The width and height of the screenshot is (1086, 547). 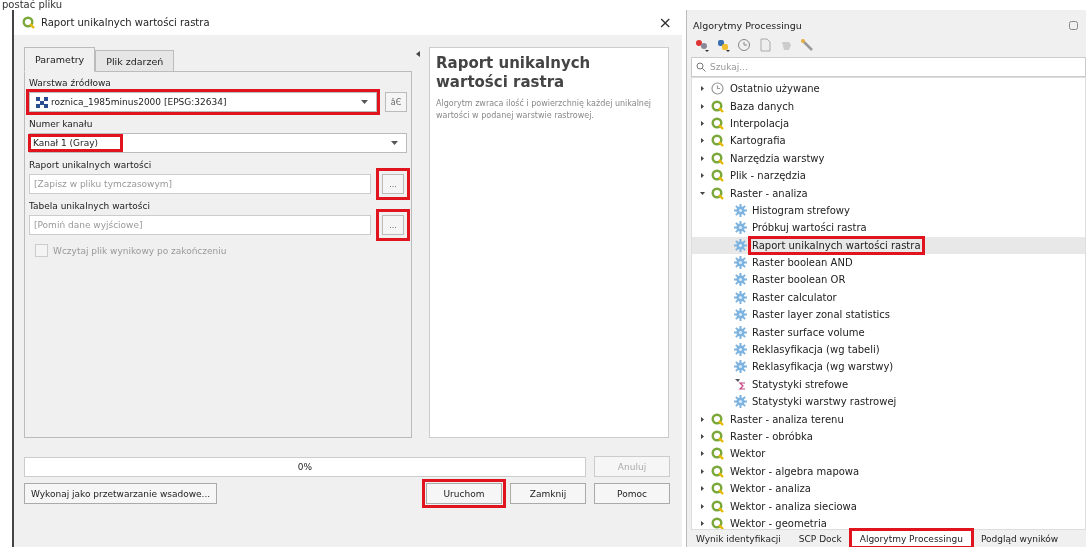 What do you see at coordinates (70, 83) in the screenshot?
I see `field-label: Warstwa źródłowa` at bounding box center [70, 83].